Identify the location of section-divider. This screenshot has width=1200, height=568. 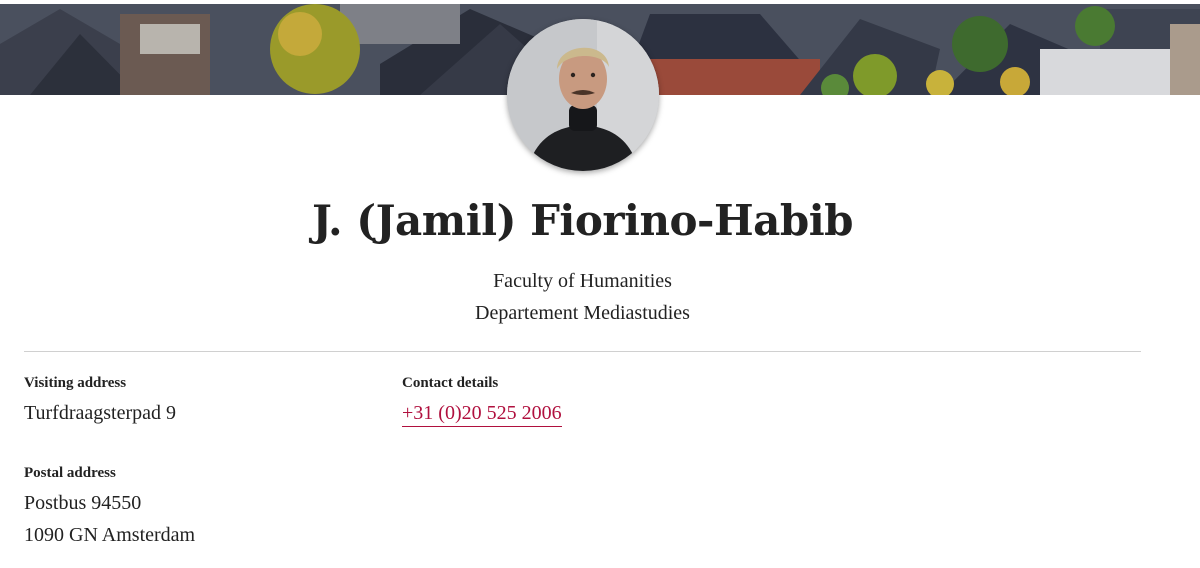
(582, 351).